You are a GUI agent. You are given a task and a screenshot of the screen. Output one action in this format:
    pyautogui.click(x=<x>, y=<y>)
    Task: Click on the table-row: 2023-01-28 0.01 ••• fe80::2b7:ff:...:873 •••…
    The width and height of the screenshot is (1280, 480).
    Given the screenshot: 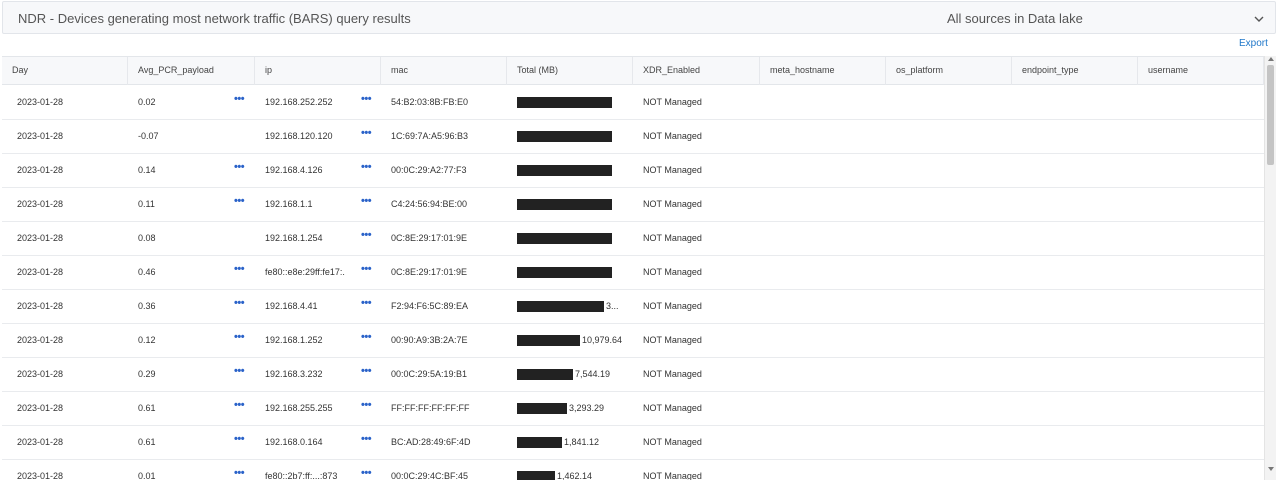 What is the action you would take?
    pyautogui.click(x=633, y=470)
    